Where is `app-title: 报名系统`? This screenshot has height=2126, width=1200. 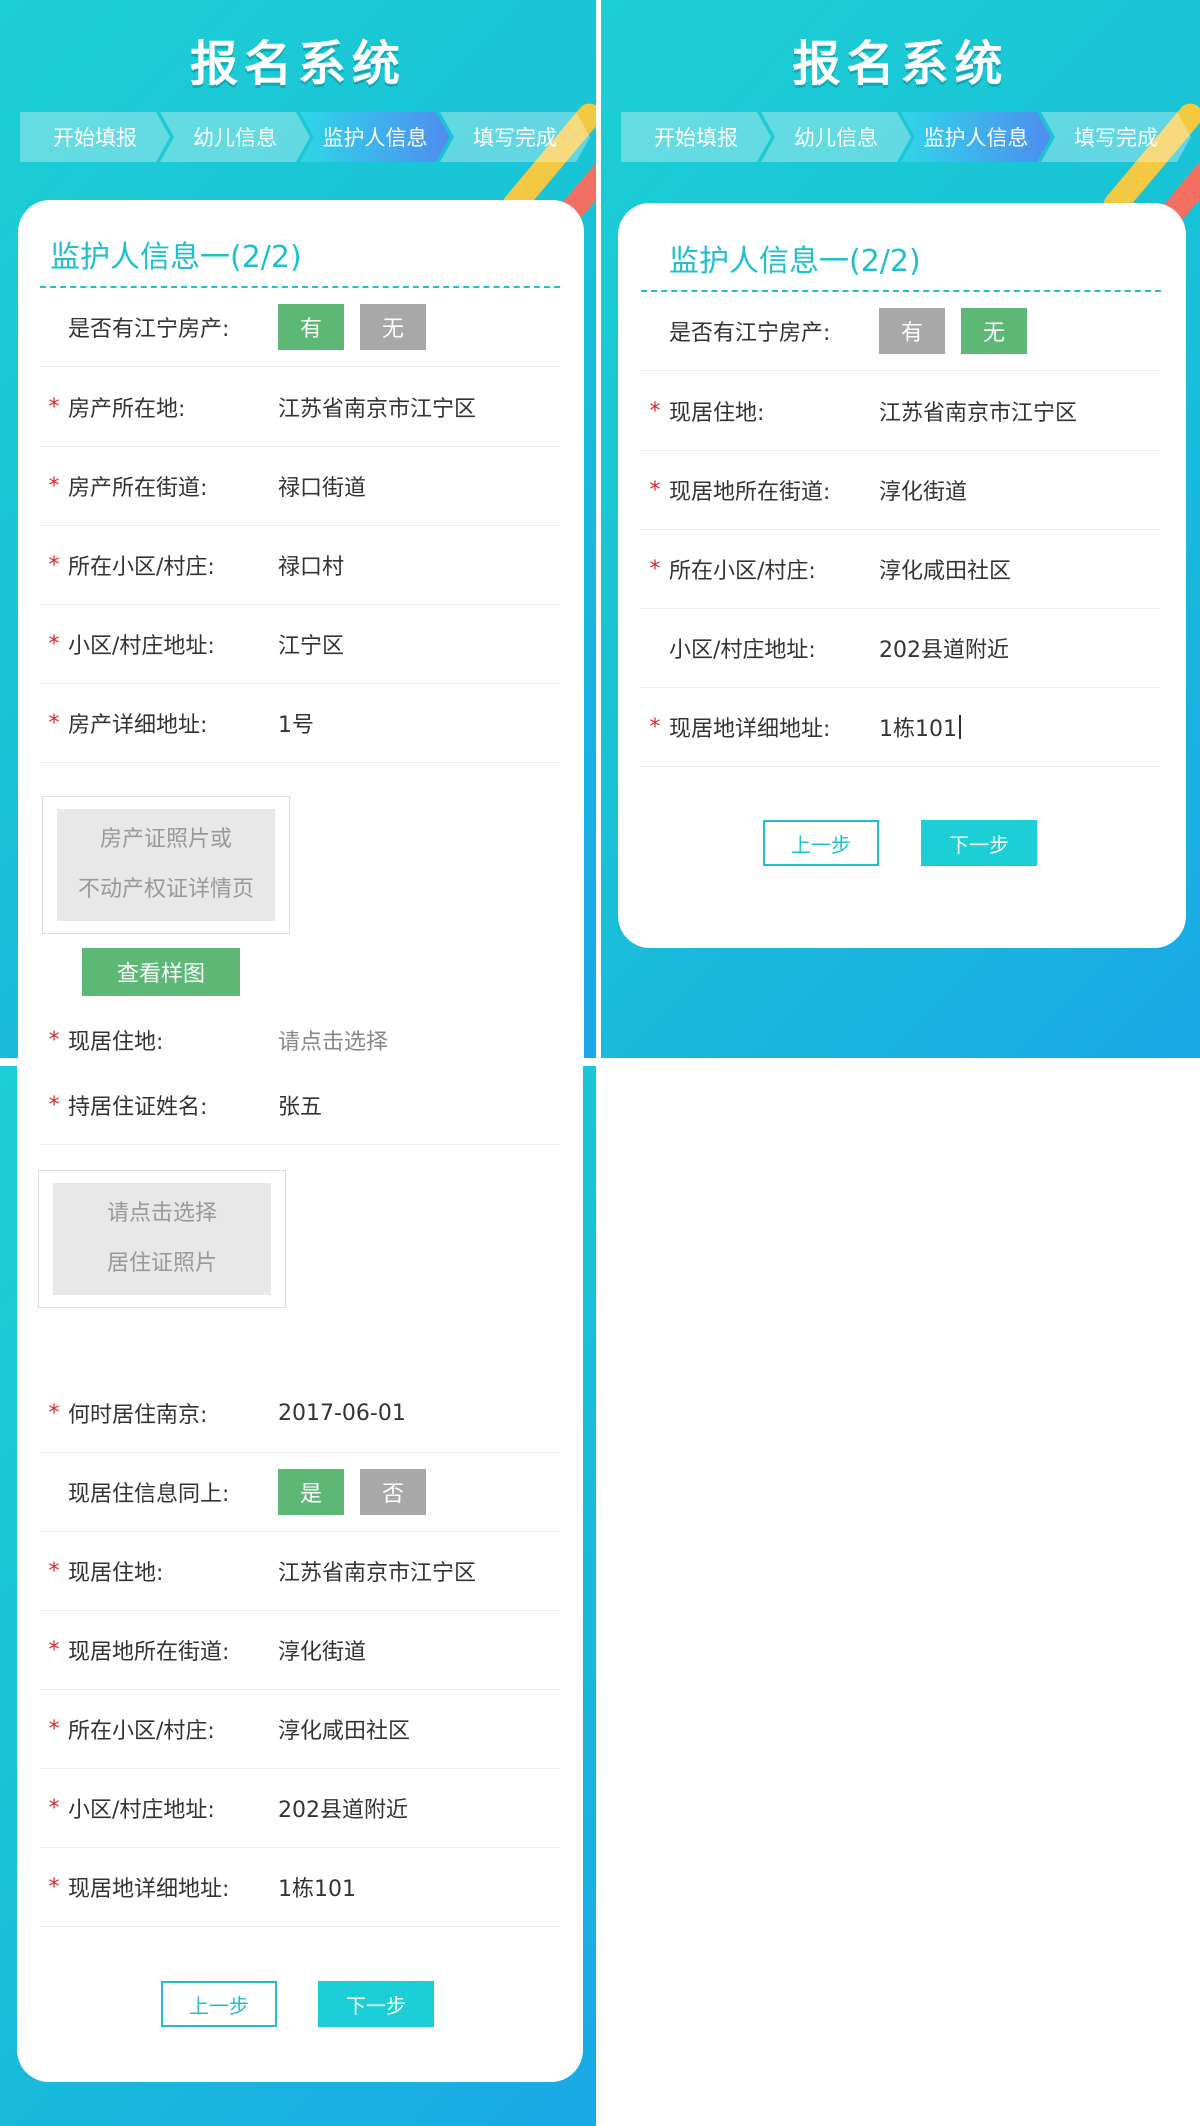 app-title: 报名系统 is located at coordinates (297, 64).